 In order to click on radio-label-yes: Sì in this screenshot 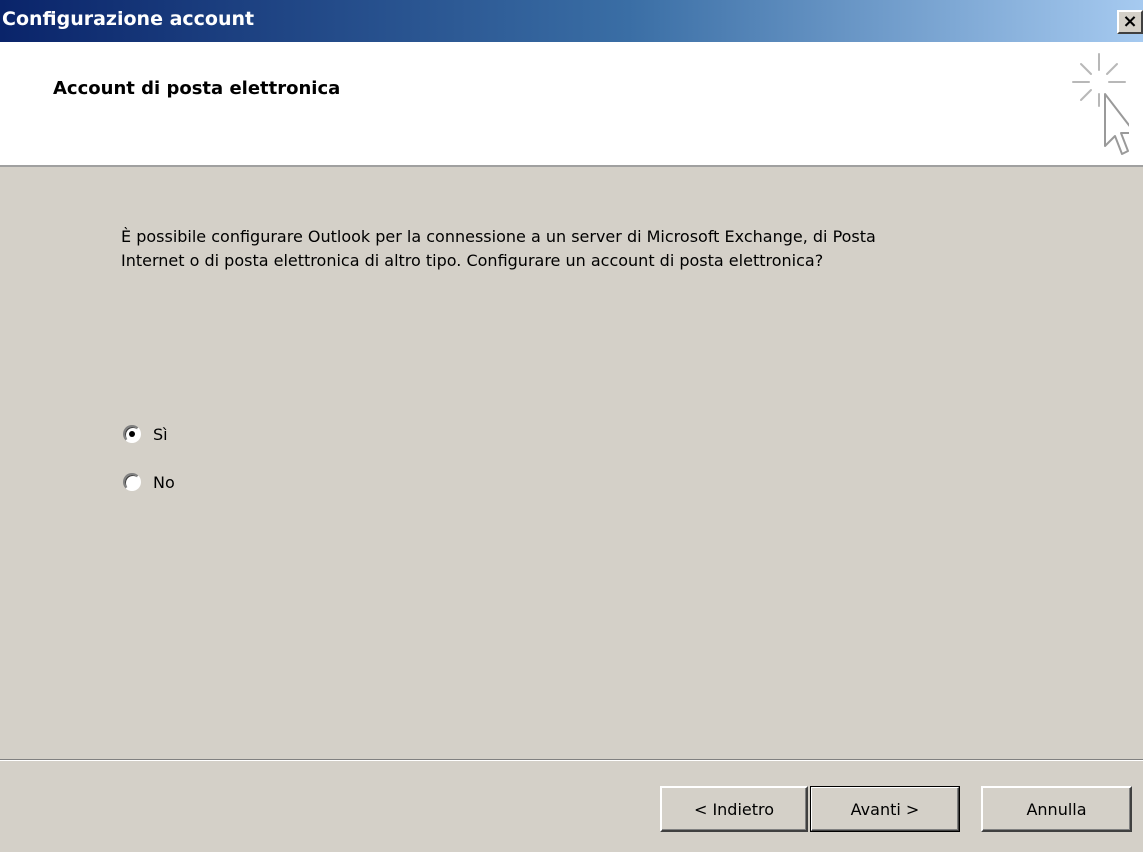, I will do `click(160, 434)`.